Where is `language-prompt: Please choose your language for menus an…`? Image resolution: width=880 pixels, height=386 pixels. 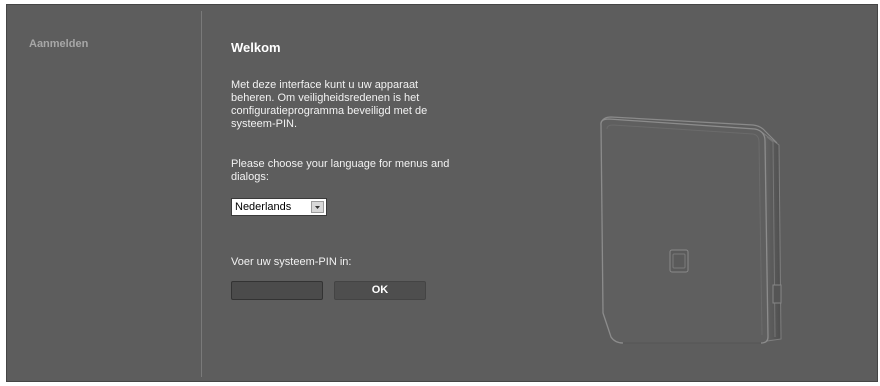 language-prompt: Please choose your language for menus an… is located at coordinates (340, 170).